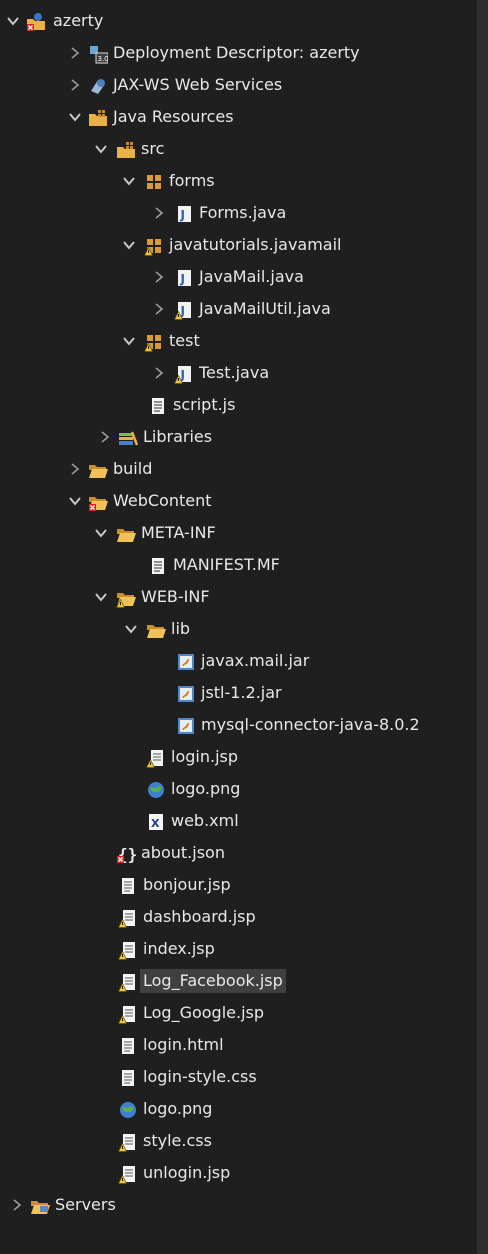  What do you see at coordinates (162, 500) in the screenshot?
I see `tree-item-label: WebContent` at bounding box center [162, 500].